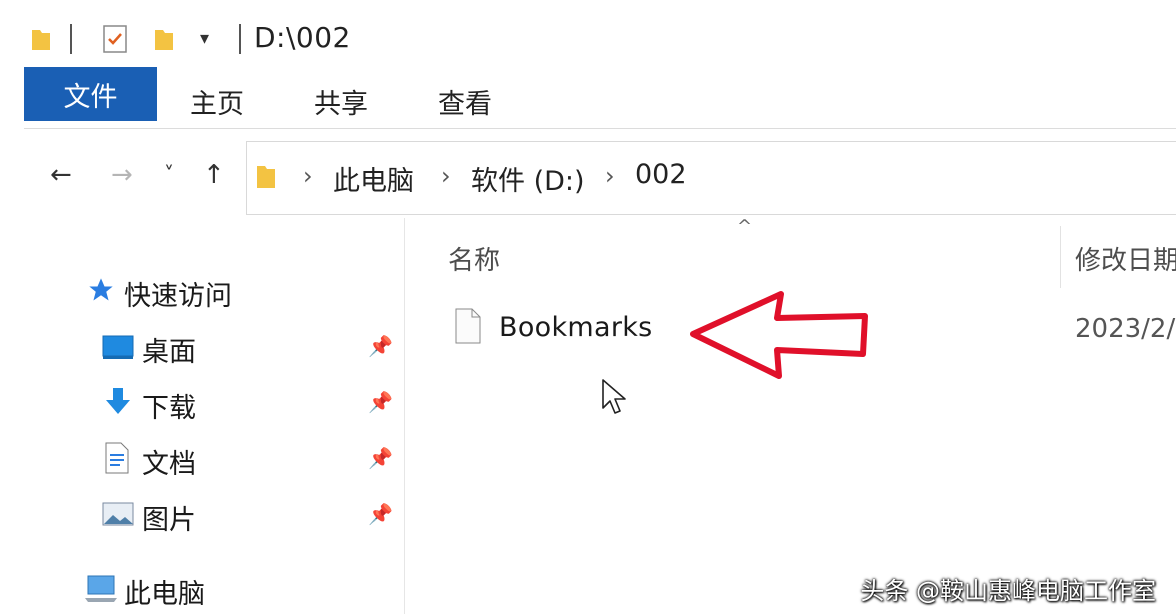  I want to click on column-header-name: 名称, so click(474, 258).